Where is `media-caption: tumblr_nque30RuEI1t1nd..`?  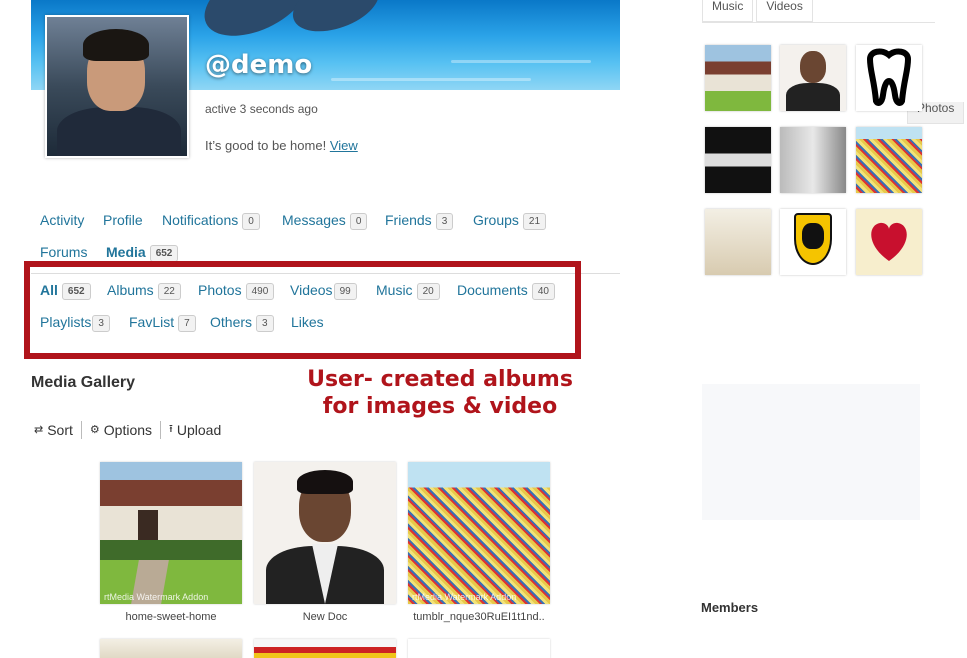 media-caption: tumblr_nque30RuEI1t1nd.. is located at coordinates (479, 617).